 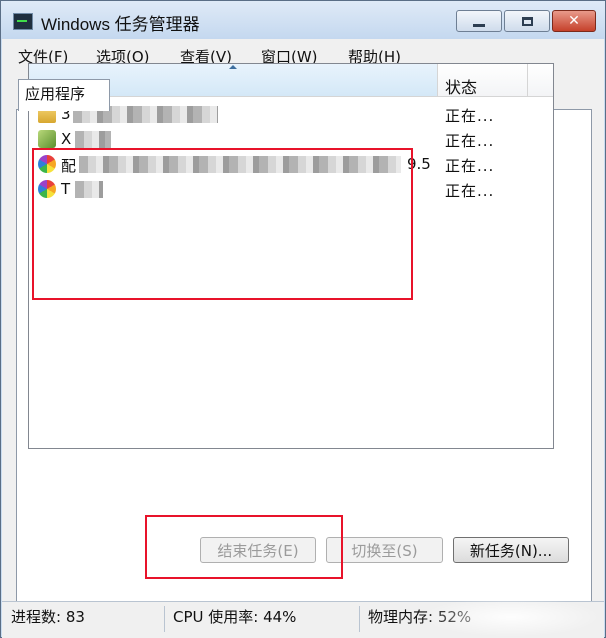 I want to click on process-count: 进程数: 83, so click(x=48, y=617).